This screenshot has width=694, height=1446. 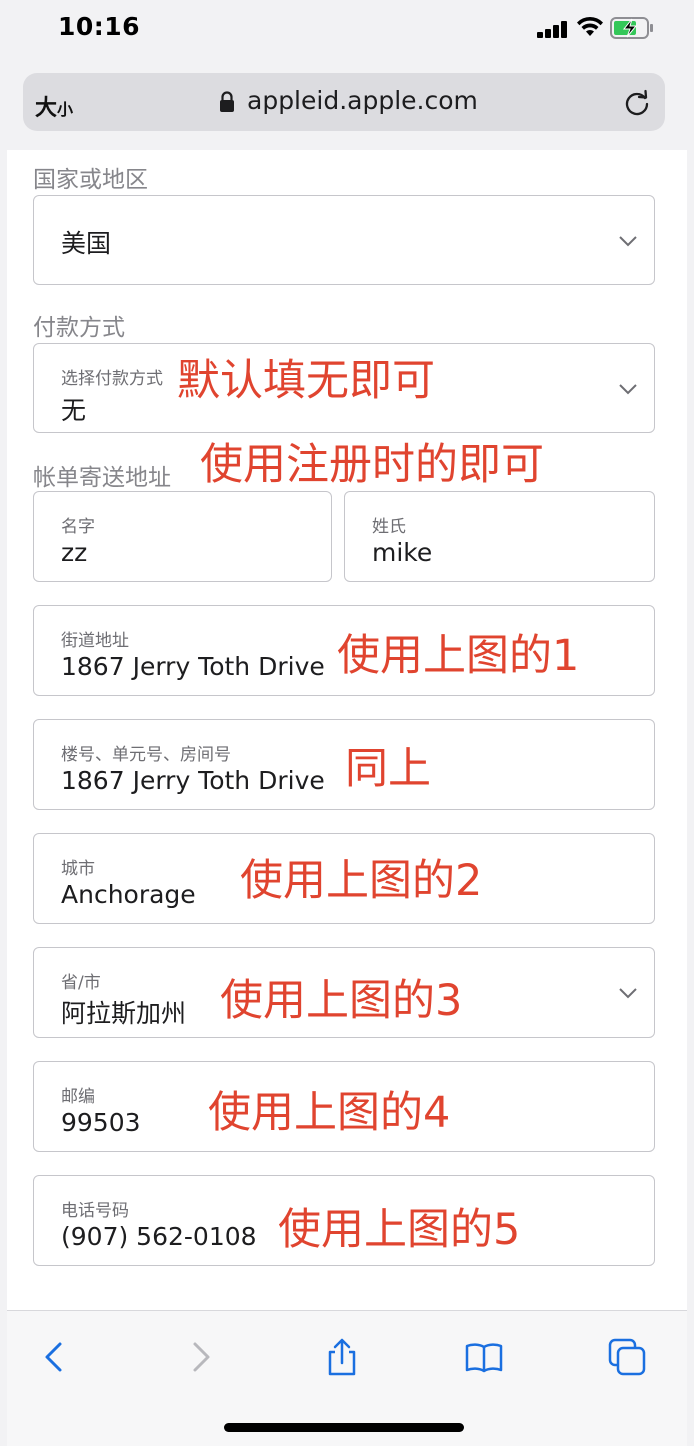 I want to click on page-edge-left, so click(x=3, y=798).